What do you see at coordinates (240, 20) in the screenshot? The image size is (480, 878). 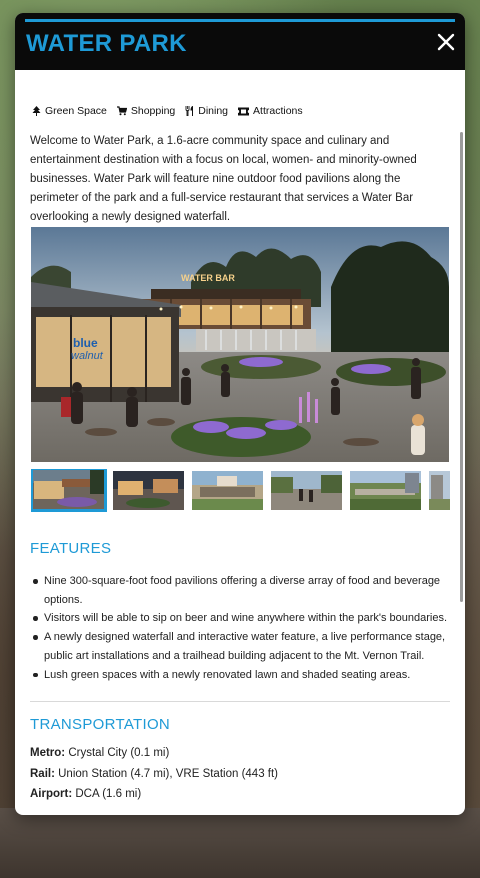 I see `header-accent-line` at bounding box center [240, 20].